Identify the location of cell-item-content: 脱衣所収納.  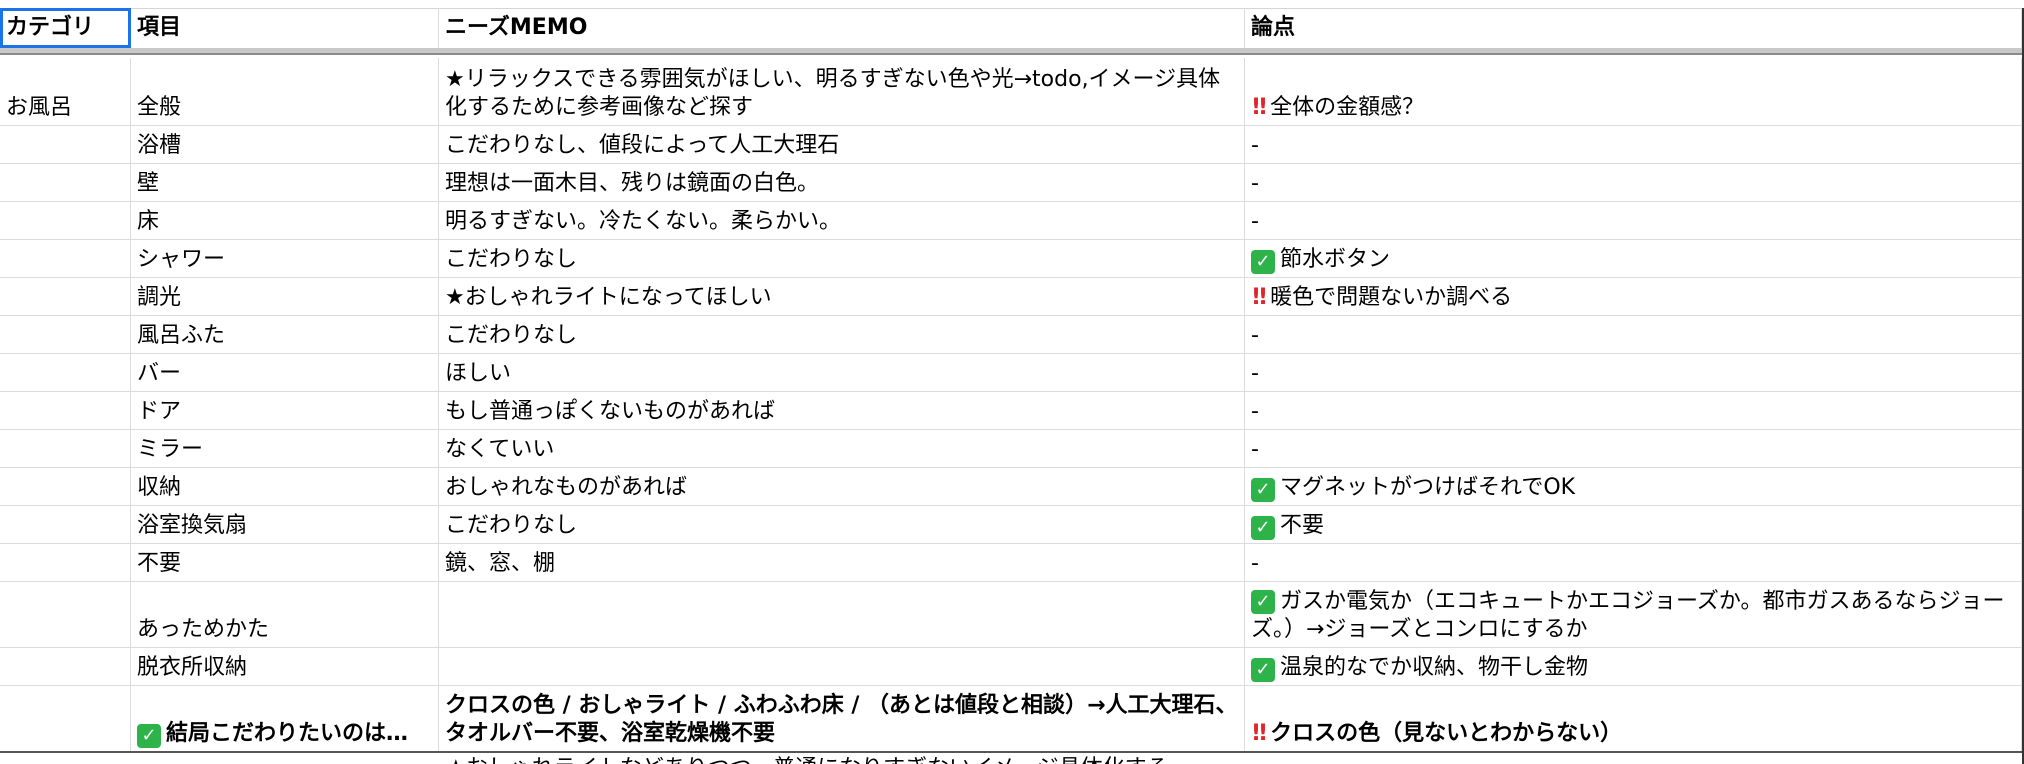
(284, 668).